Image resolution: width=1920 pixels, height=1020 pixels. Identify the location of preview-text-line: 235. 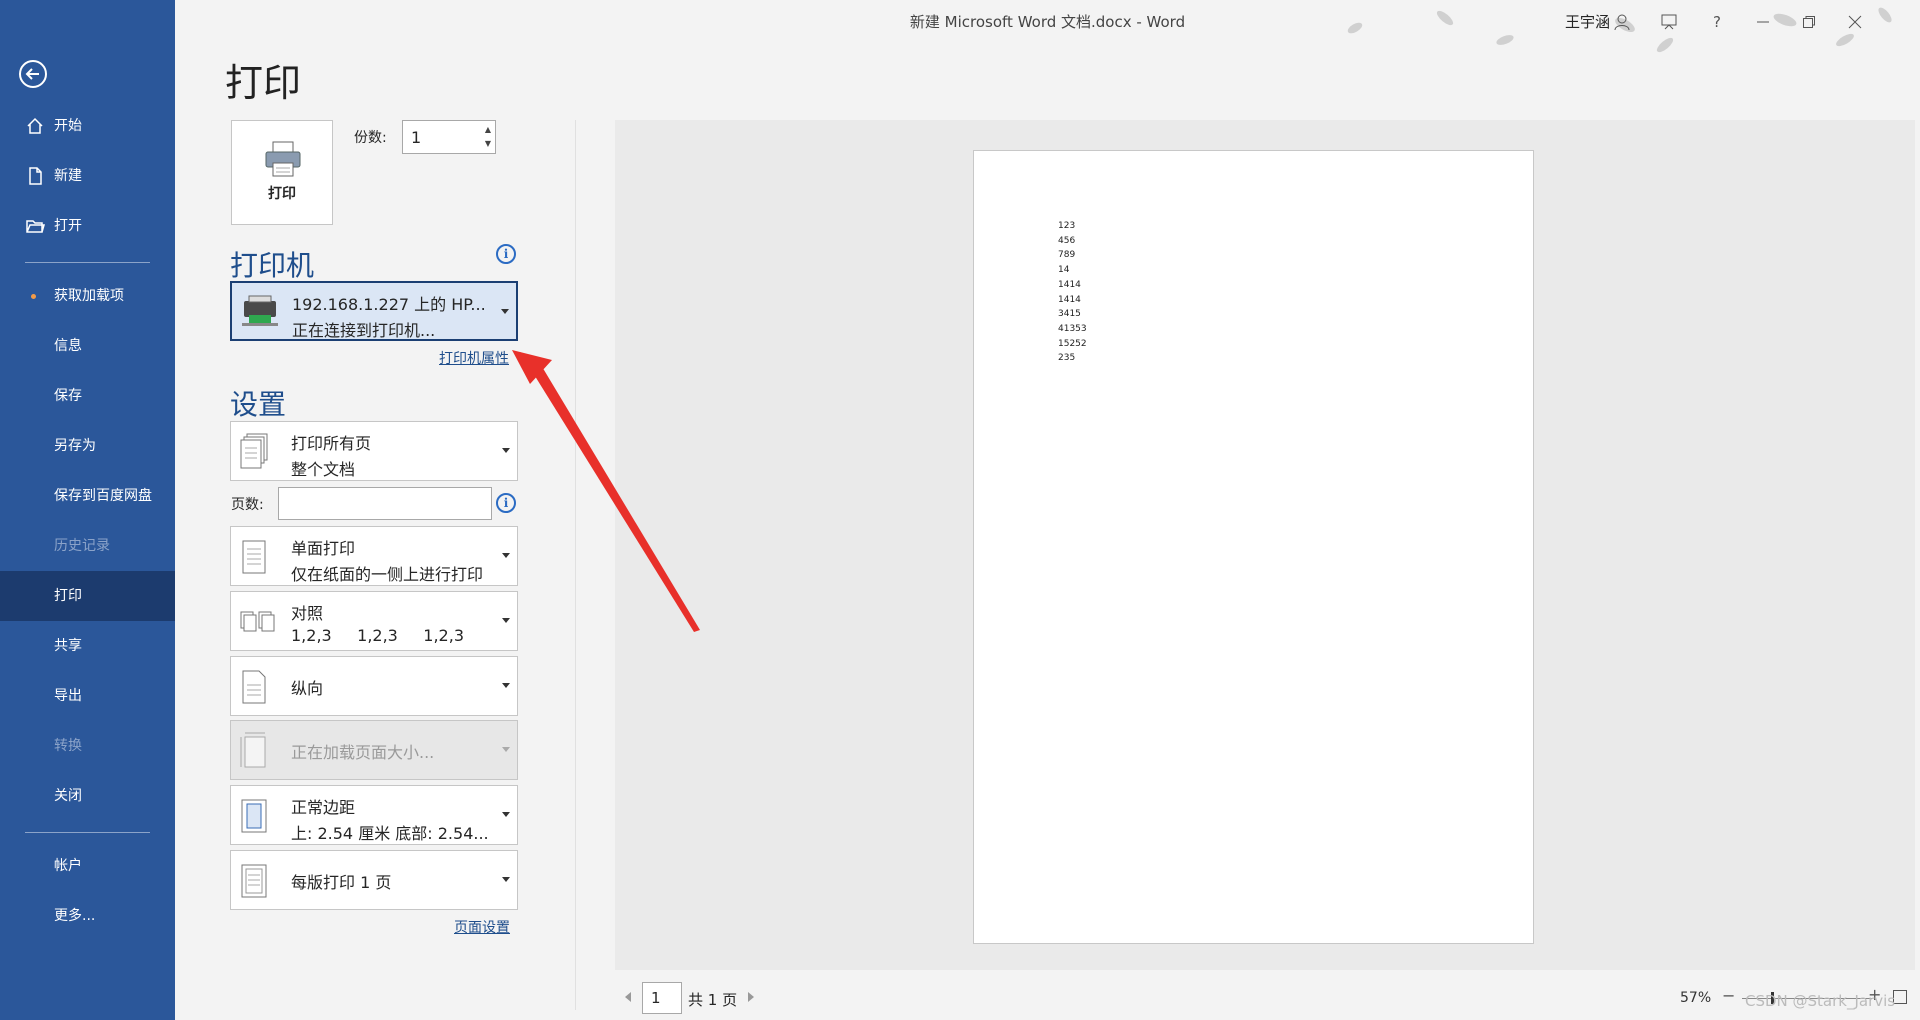
(1067, 358).